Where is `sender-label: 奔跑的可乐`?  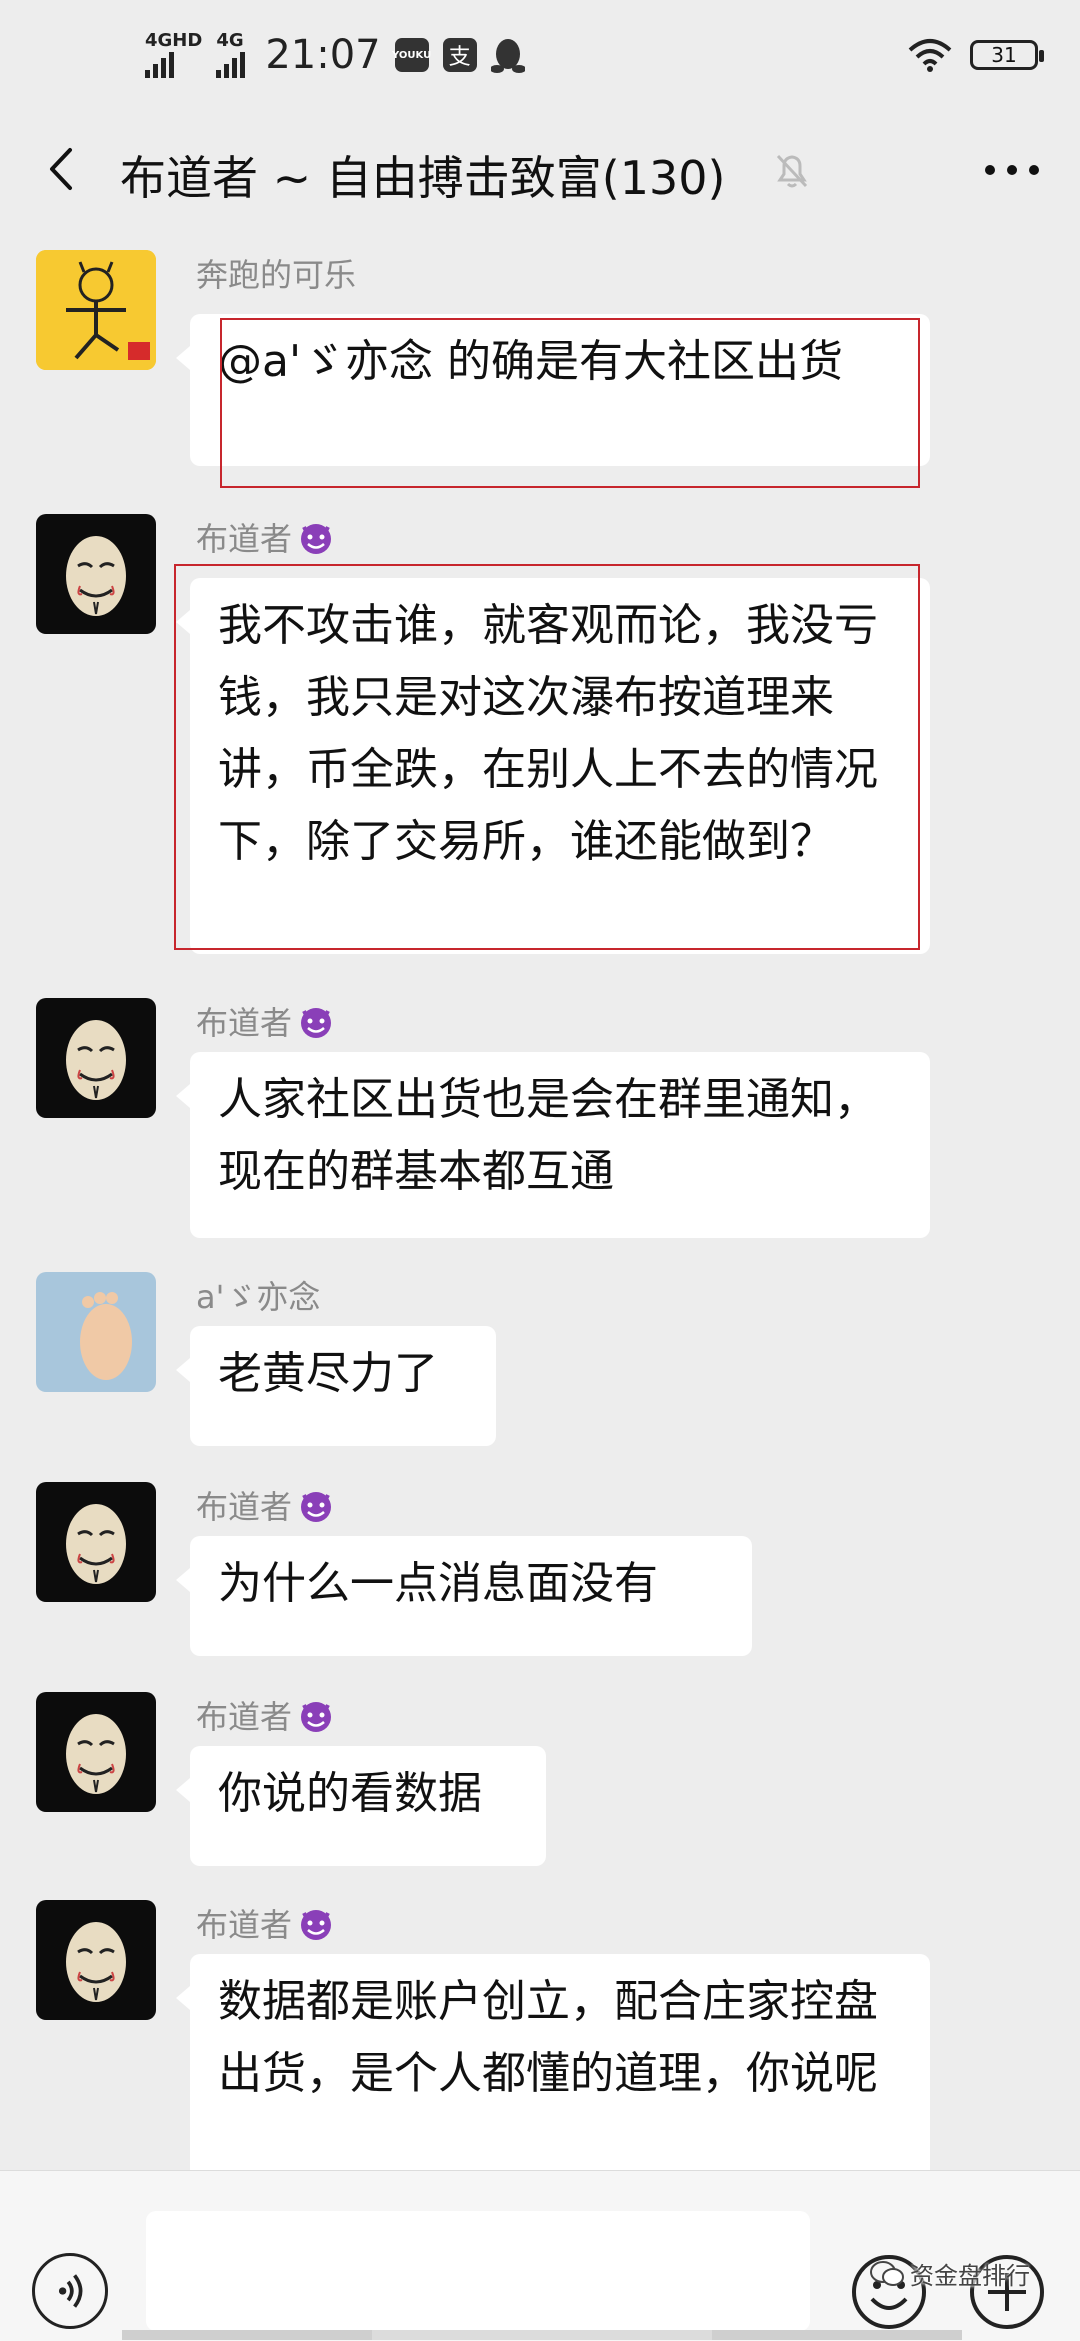 sender-label: 奔跑的可乐 is located at coordinates (276, 275).